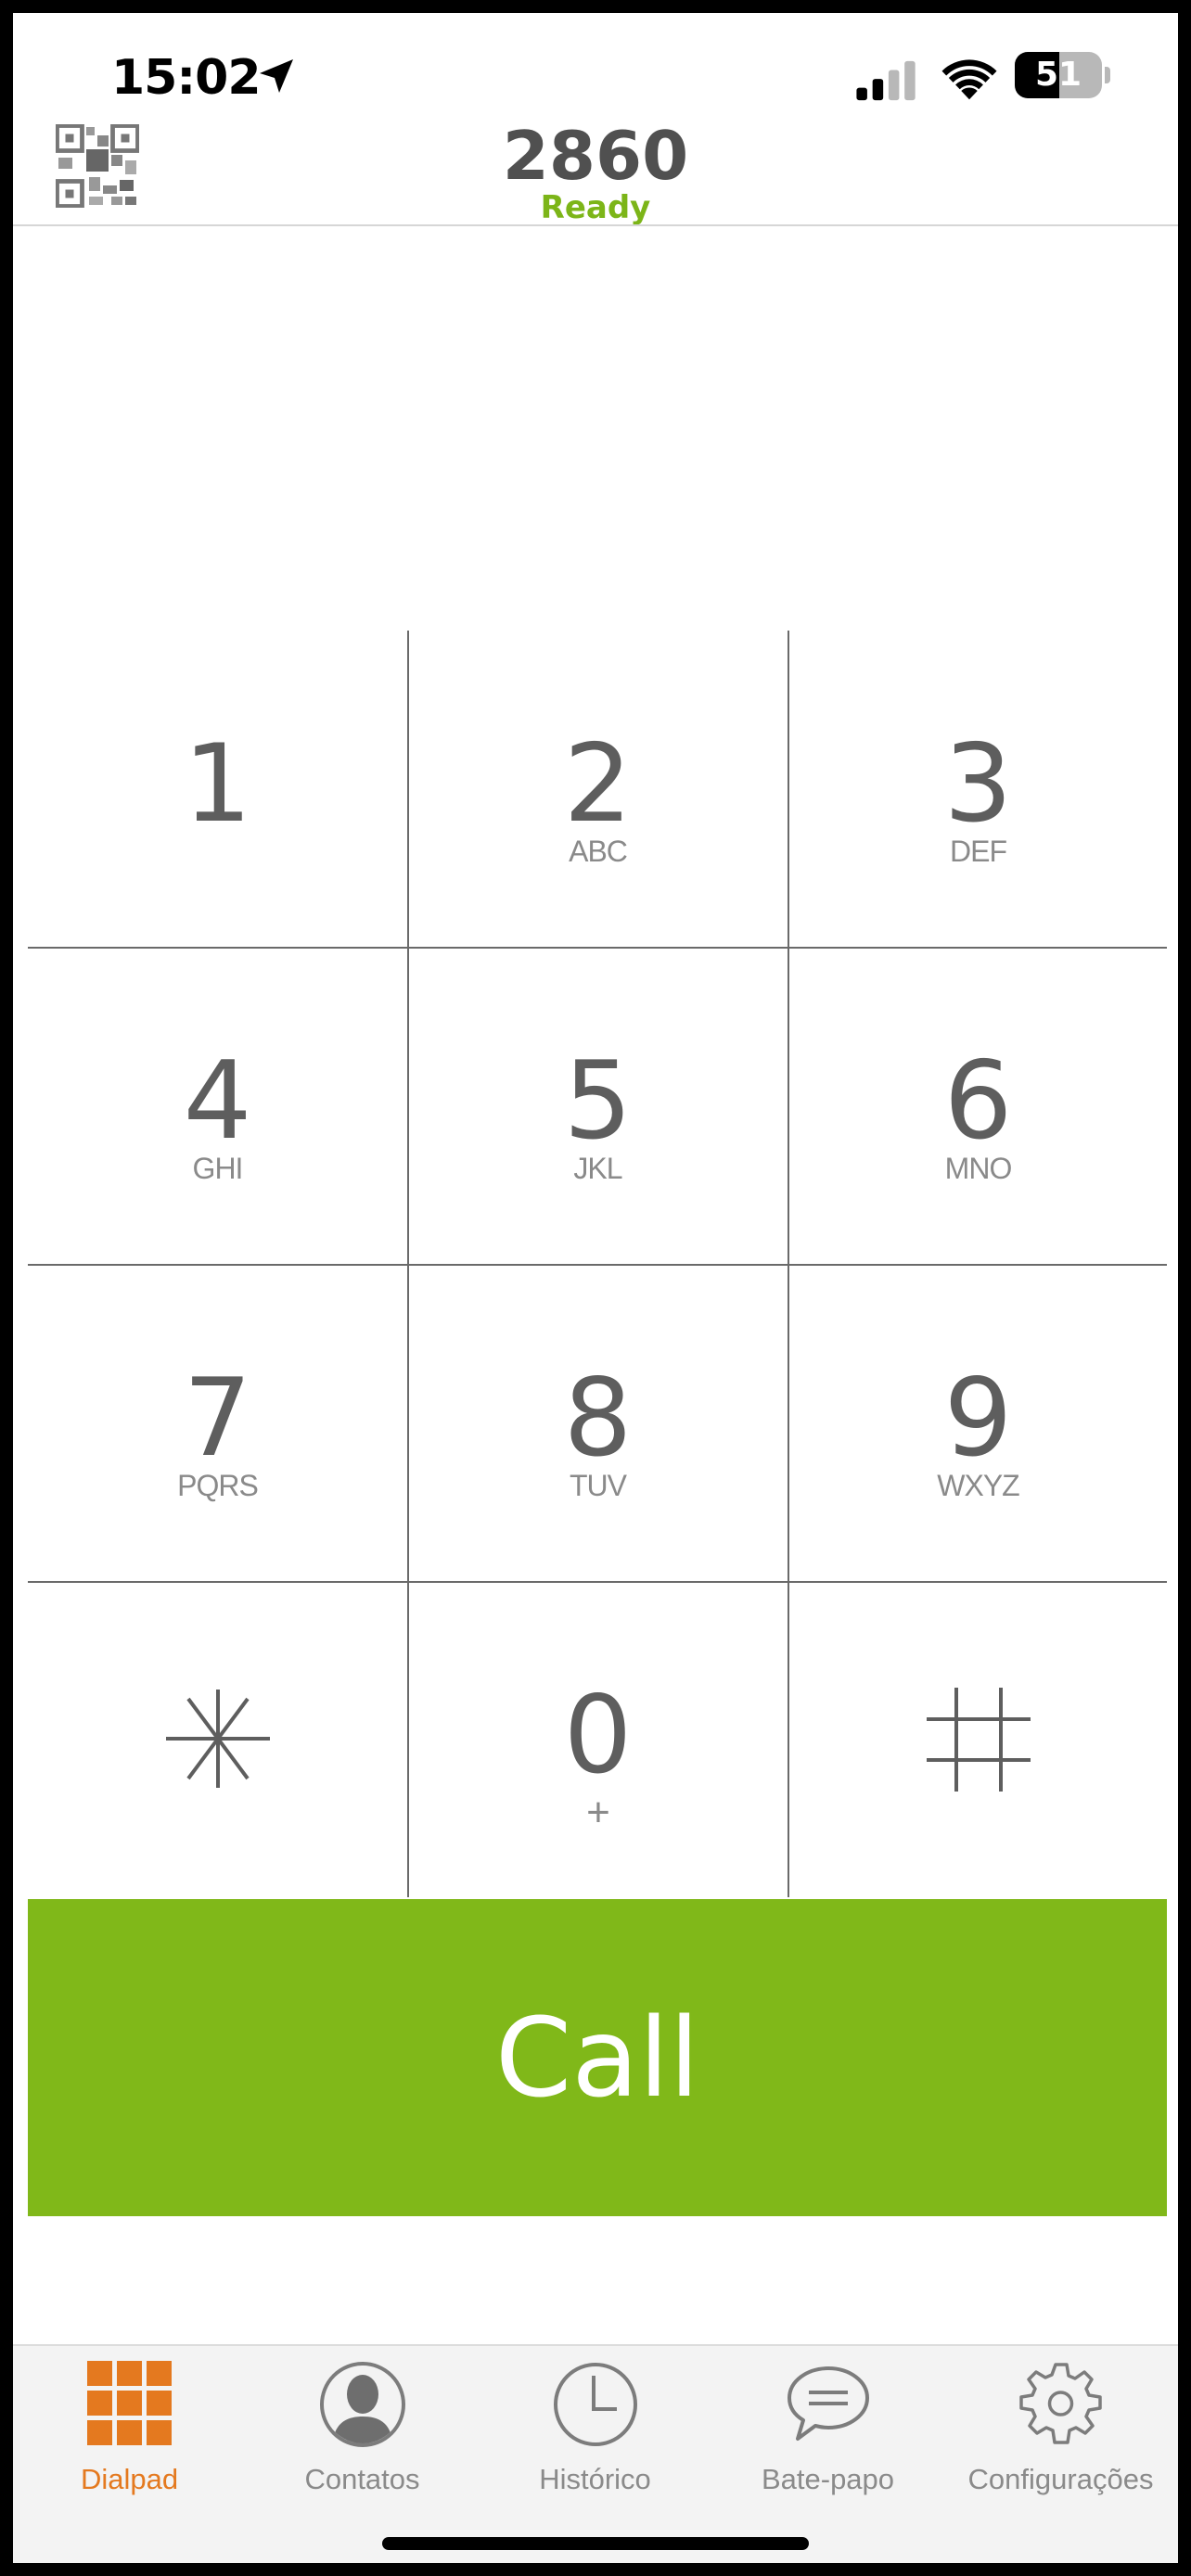  I want to click on dialed-number-display, so click(595, 430).